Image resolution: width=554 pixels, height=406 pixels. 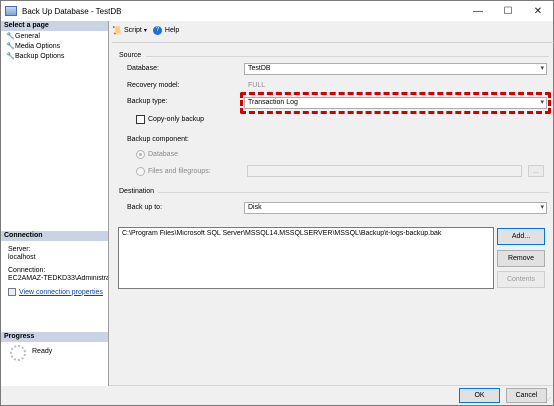 What do you see at coordinates (12, 292) in the screenshot?
I see `properties-icon` at bounding box center [12, 292].